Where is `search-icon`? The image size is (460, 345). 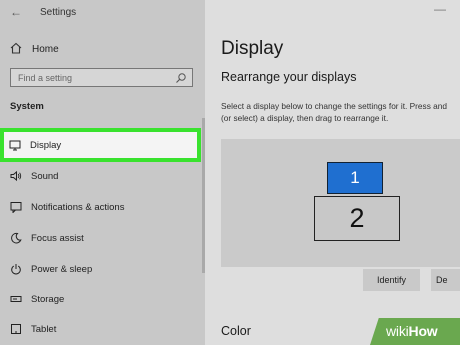 search-icon is located at coordinates (181, 80).